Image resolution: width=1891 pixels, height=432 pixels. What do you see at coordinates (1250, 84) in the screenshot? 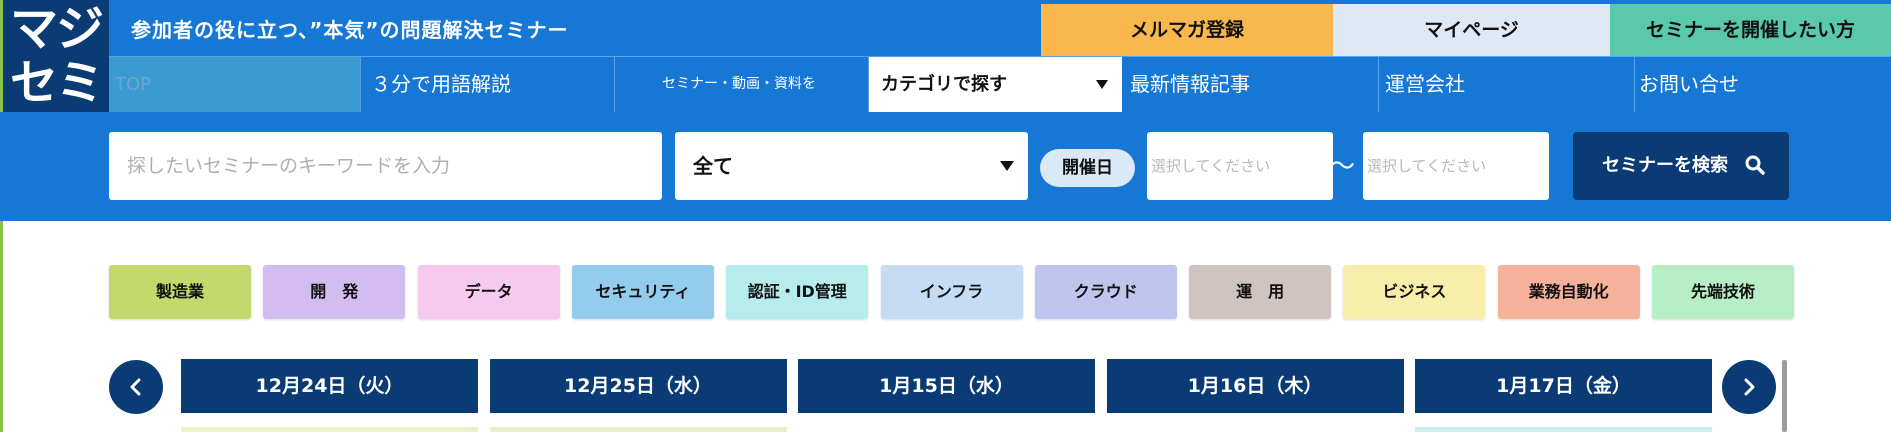
I see `nav-latest-articles: 最新情報記事` at bounding box center [1250, 84].